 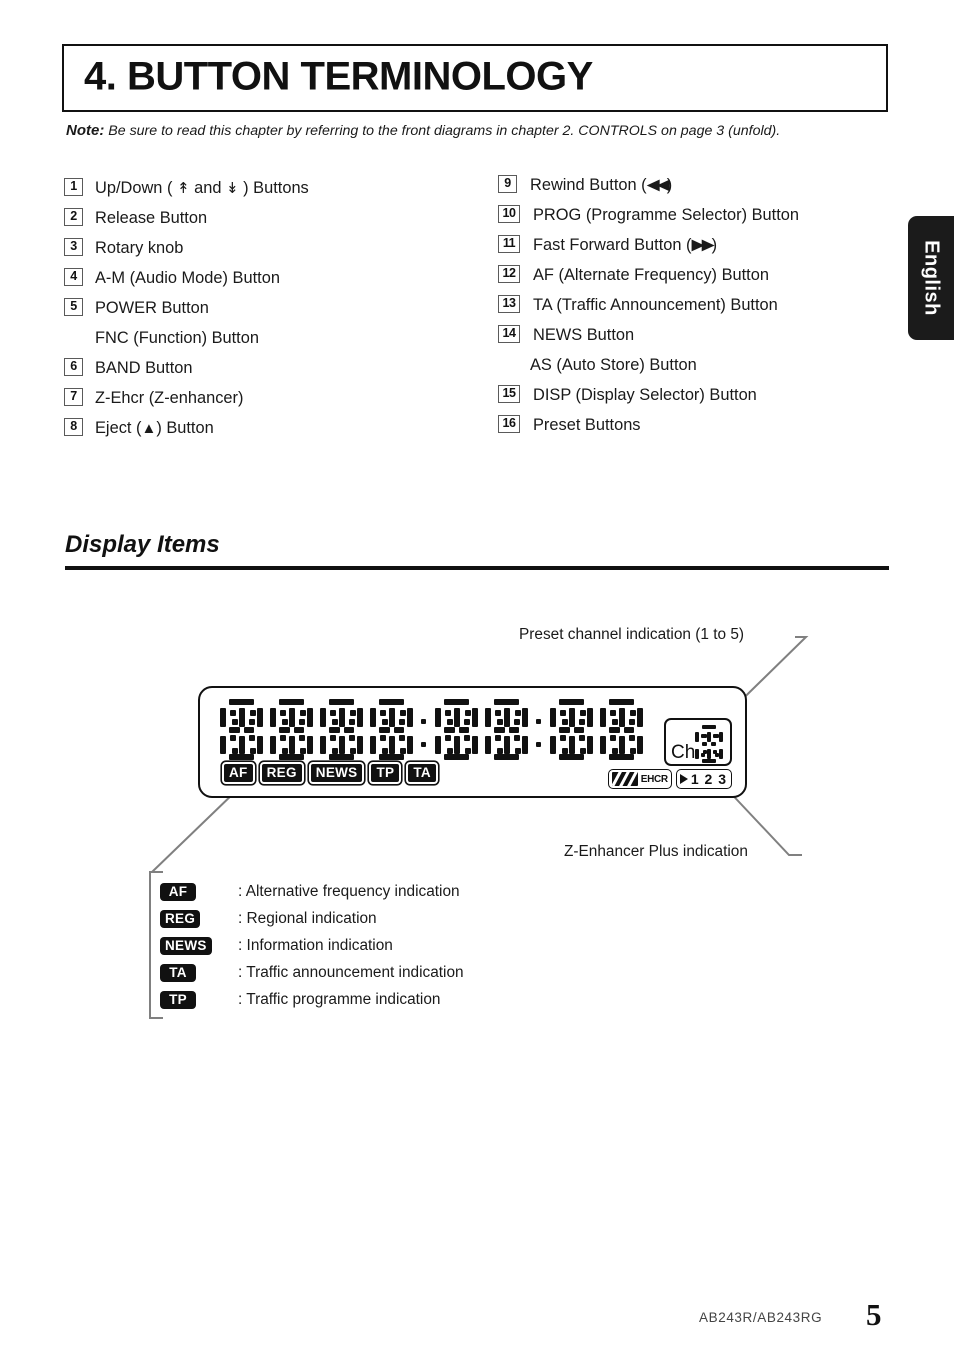 What do you see at coordinates (509, 244) in the screenshot?
I see `item-number-badge: 11` at bounding box center [509, 244].